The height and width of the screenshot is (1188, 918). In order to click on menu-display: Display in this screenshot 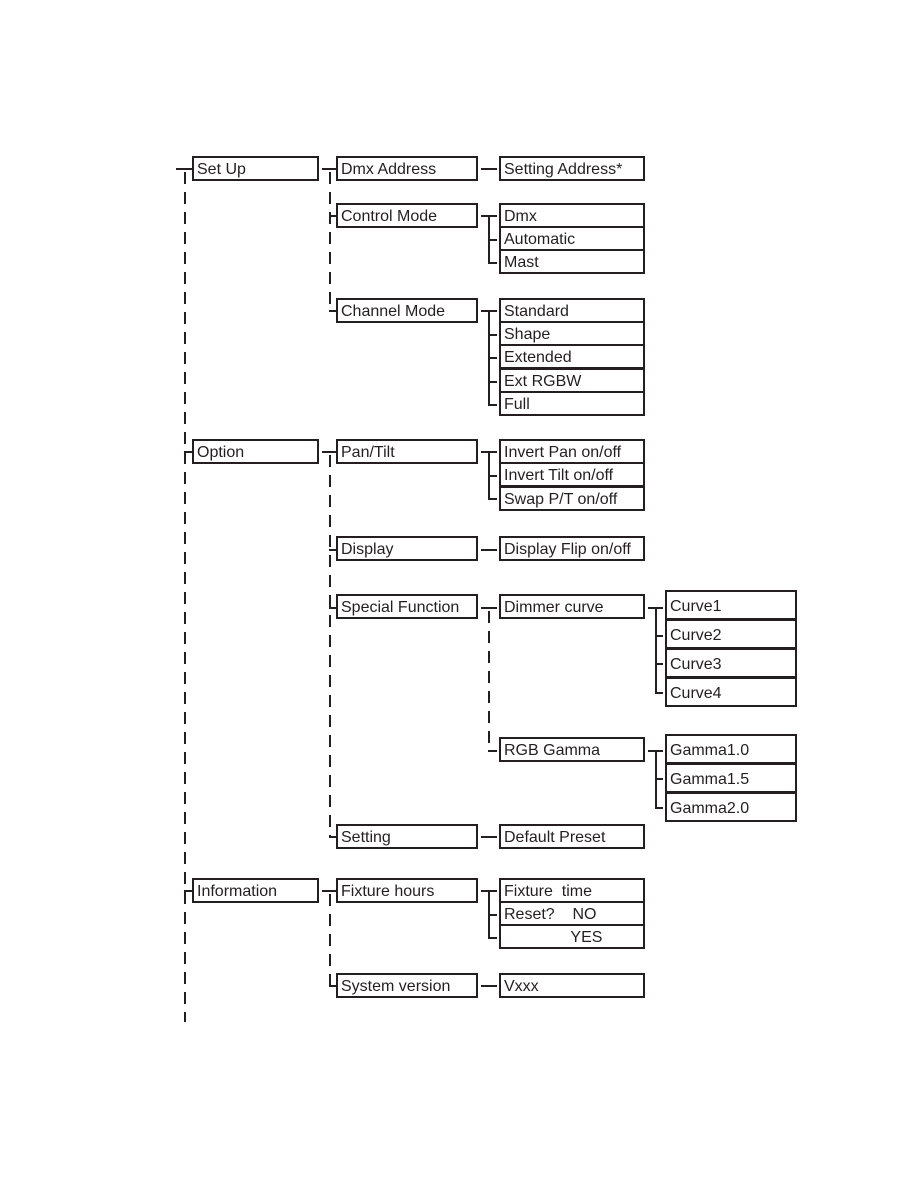, I will do `click(407, 548)`.